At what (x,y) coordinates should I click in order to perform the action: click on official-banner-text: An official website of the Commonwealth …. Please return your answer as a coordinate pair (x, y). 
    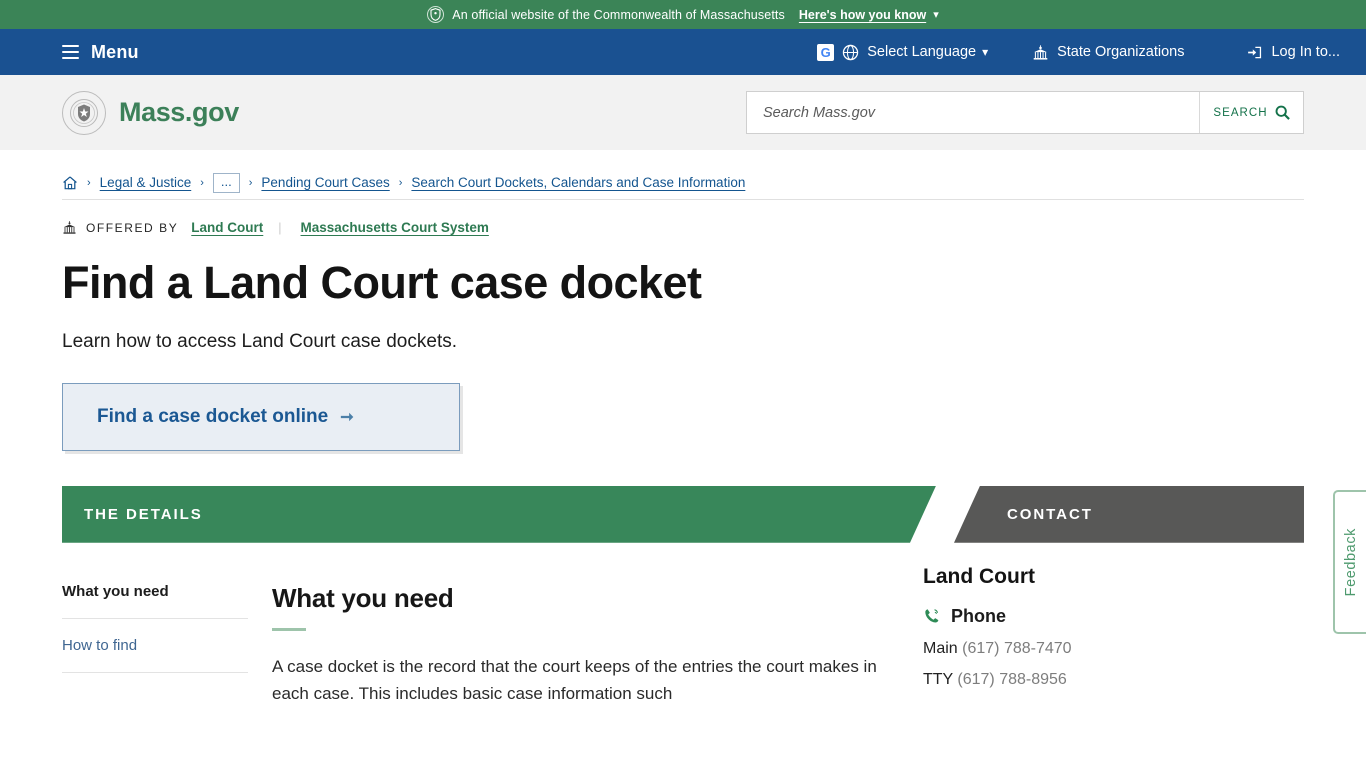
    Looking at the image, I should click on (618, 14).